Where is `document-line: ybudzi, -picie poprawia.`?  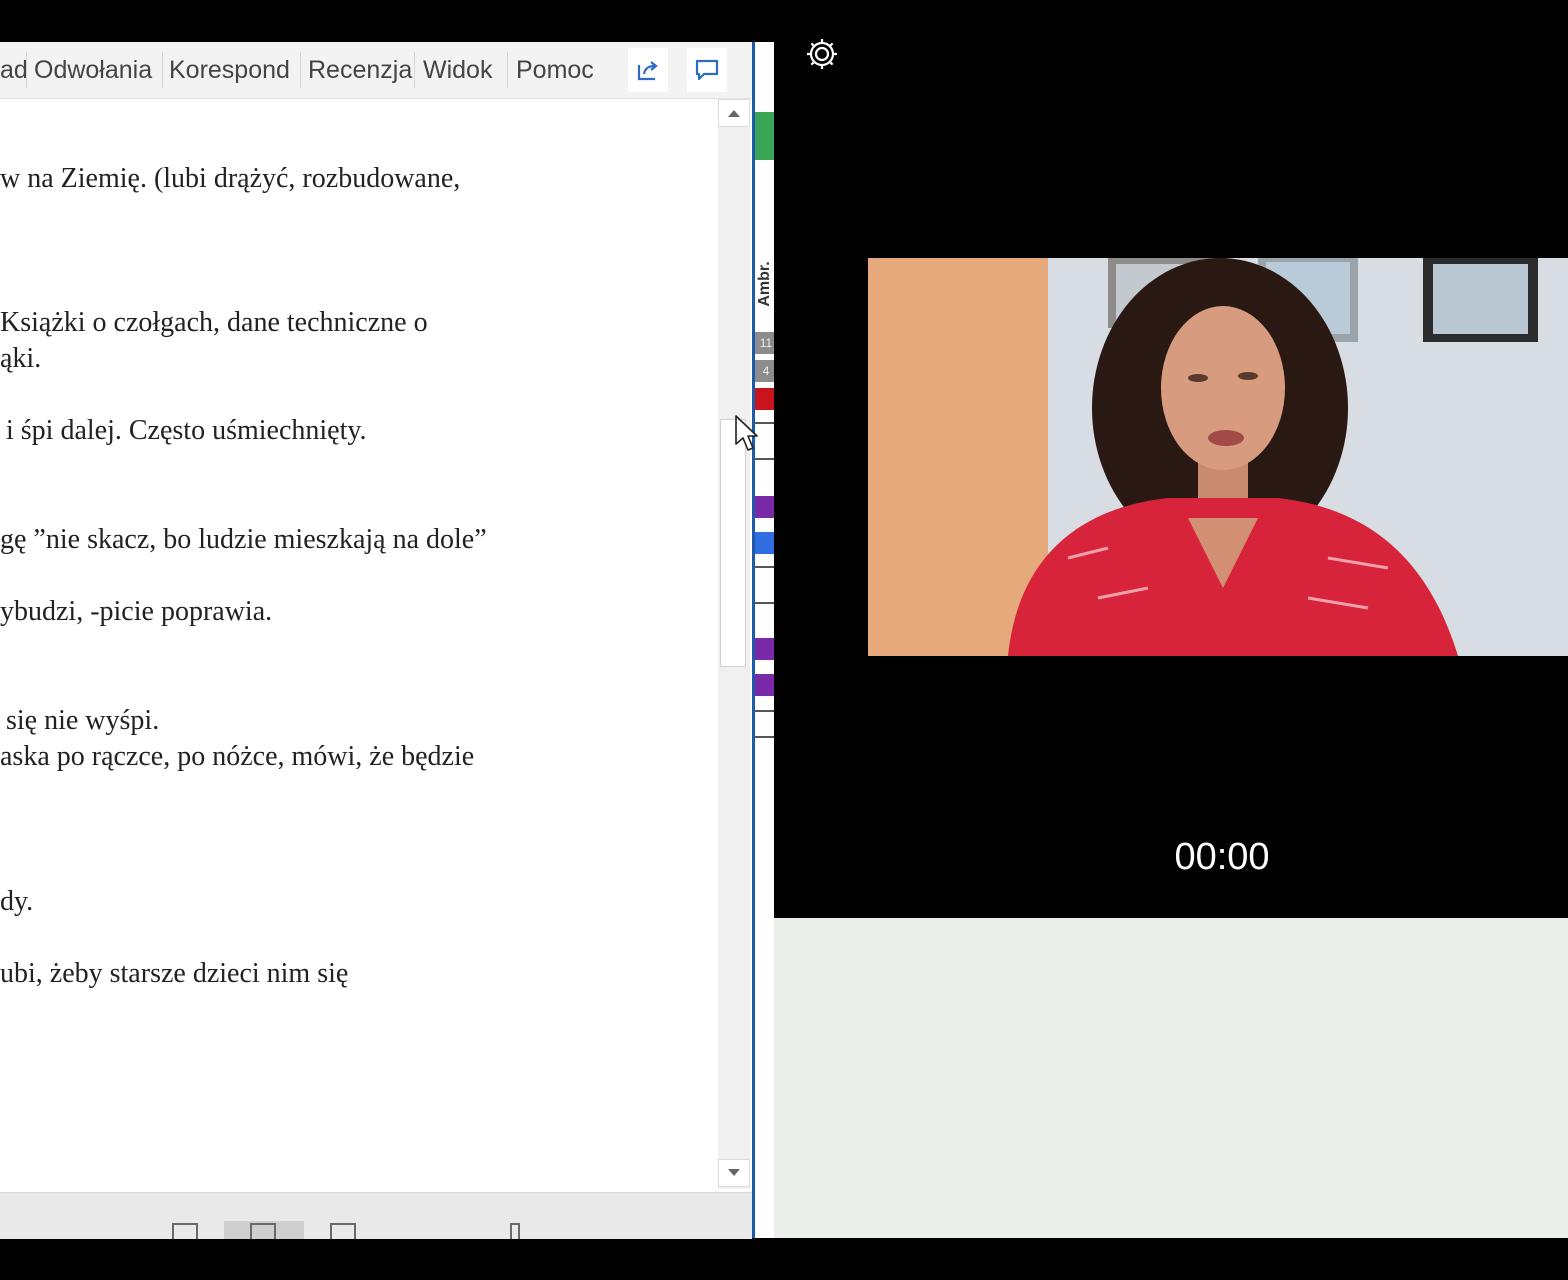
document-line: ybudzi, -picie poprawia. is located at coordinates (136, 611).